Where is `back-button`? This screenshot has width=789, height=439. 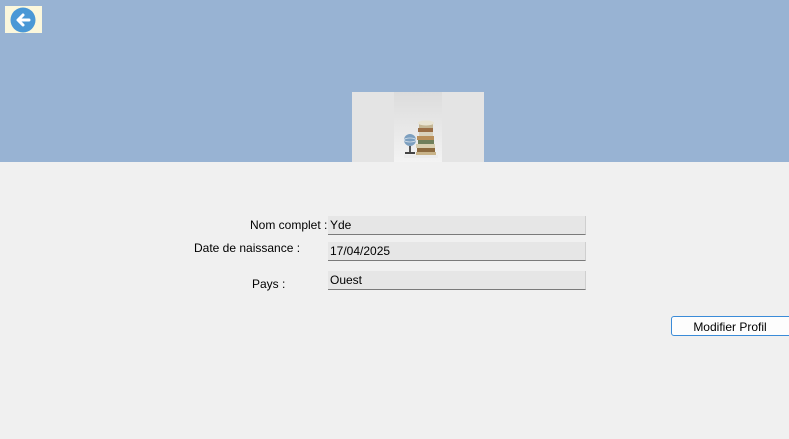
back-button is located at coordinates (23, 19).